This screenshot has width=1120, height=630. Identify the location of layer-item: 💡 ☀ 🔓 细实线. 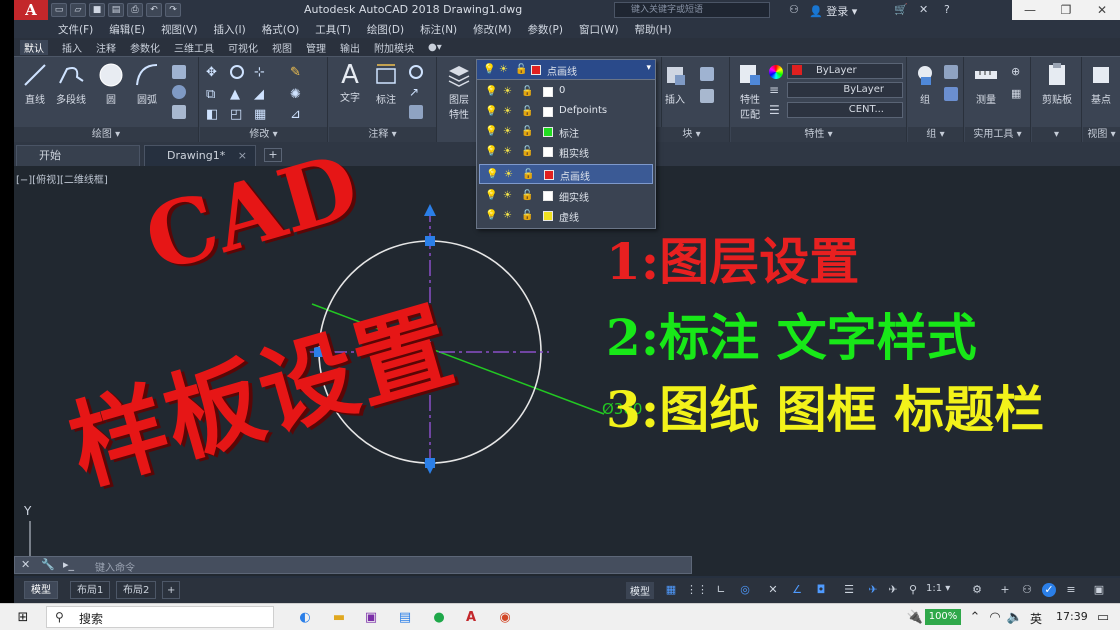
(566, 196).